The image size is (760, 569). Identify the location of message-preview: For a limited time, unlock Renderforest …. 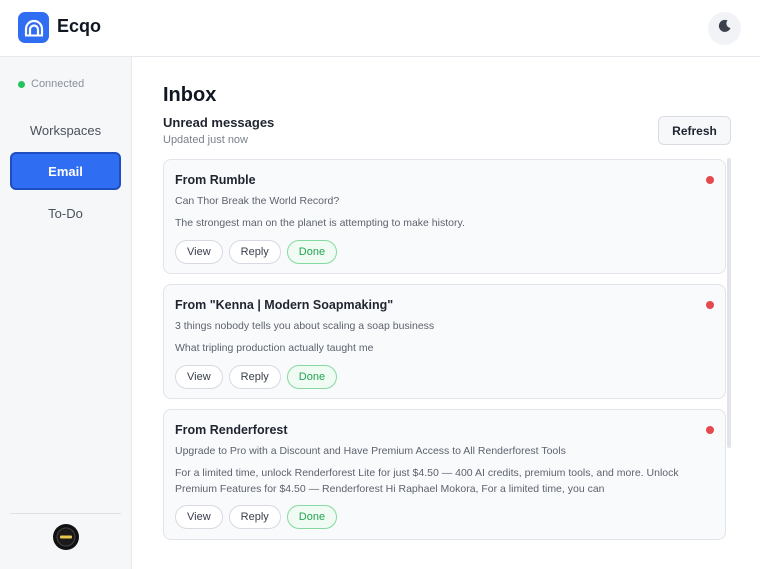
(427, 481).